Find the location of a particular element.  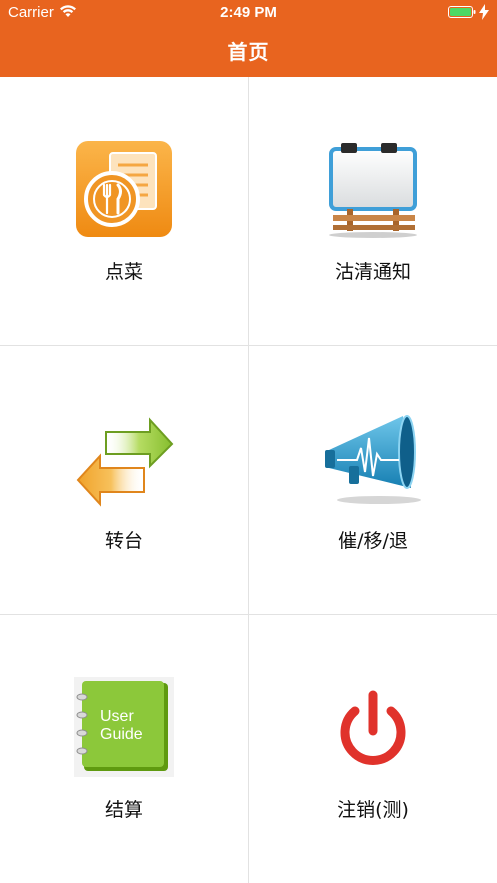

dining-menu-icon is located at coordinates (124, 189).